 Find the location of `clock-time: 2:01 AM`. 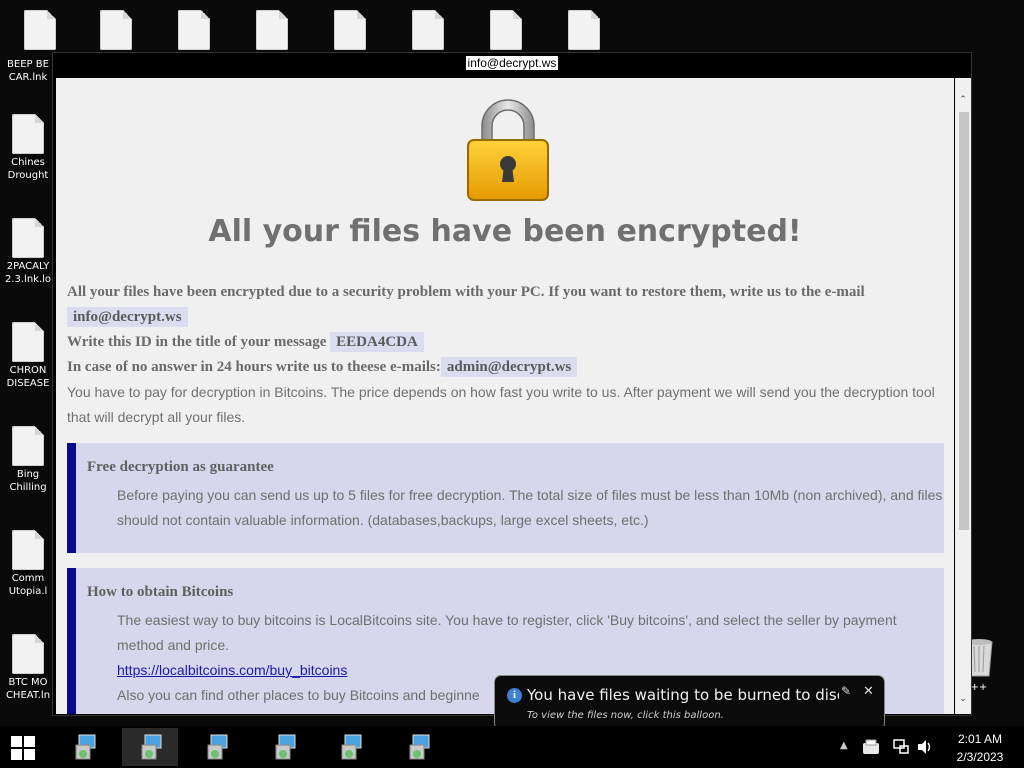

clock-time: 2:01 AM is located at coordinates (980, 739).